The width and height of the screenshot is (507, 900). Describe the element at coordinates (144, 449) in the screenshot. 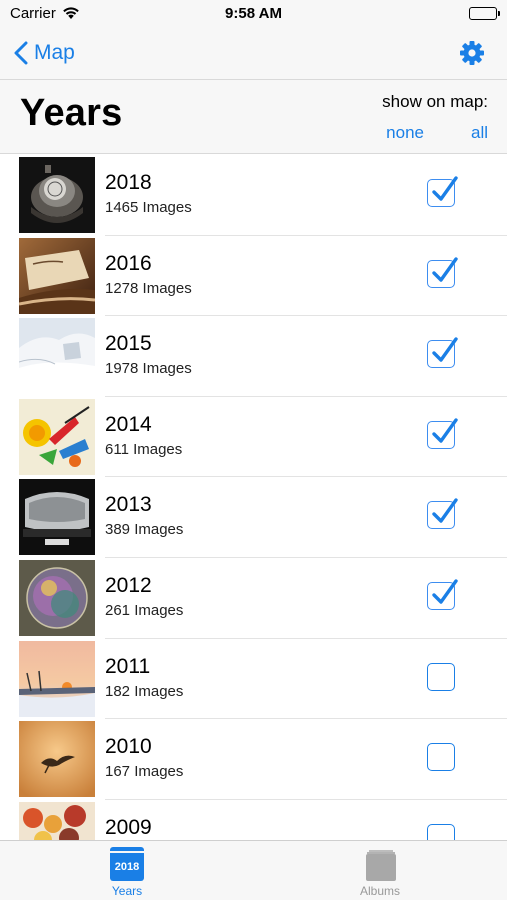

I see `image-count: 611 Images` at that location.